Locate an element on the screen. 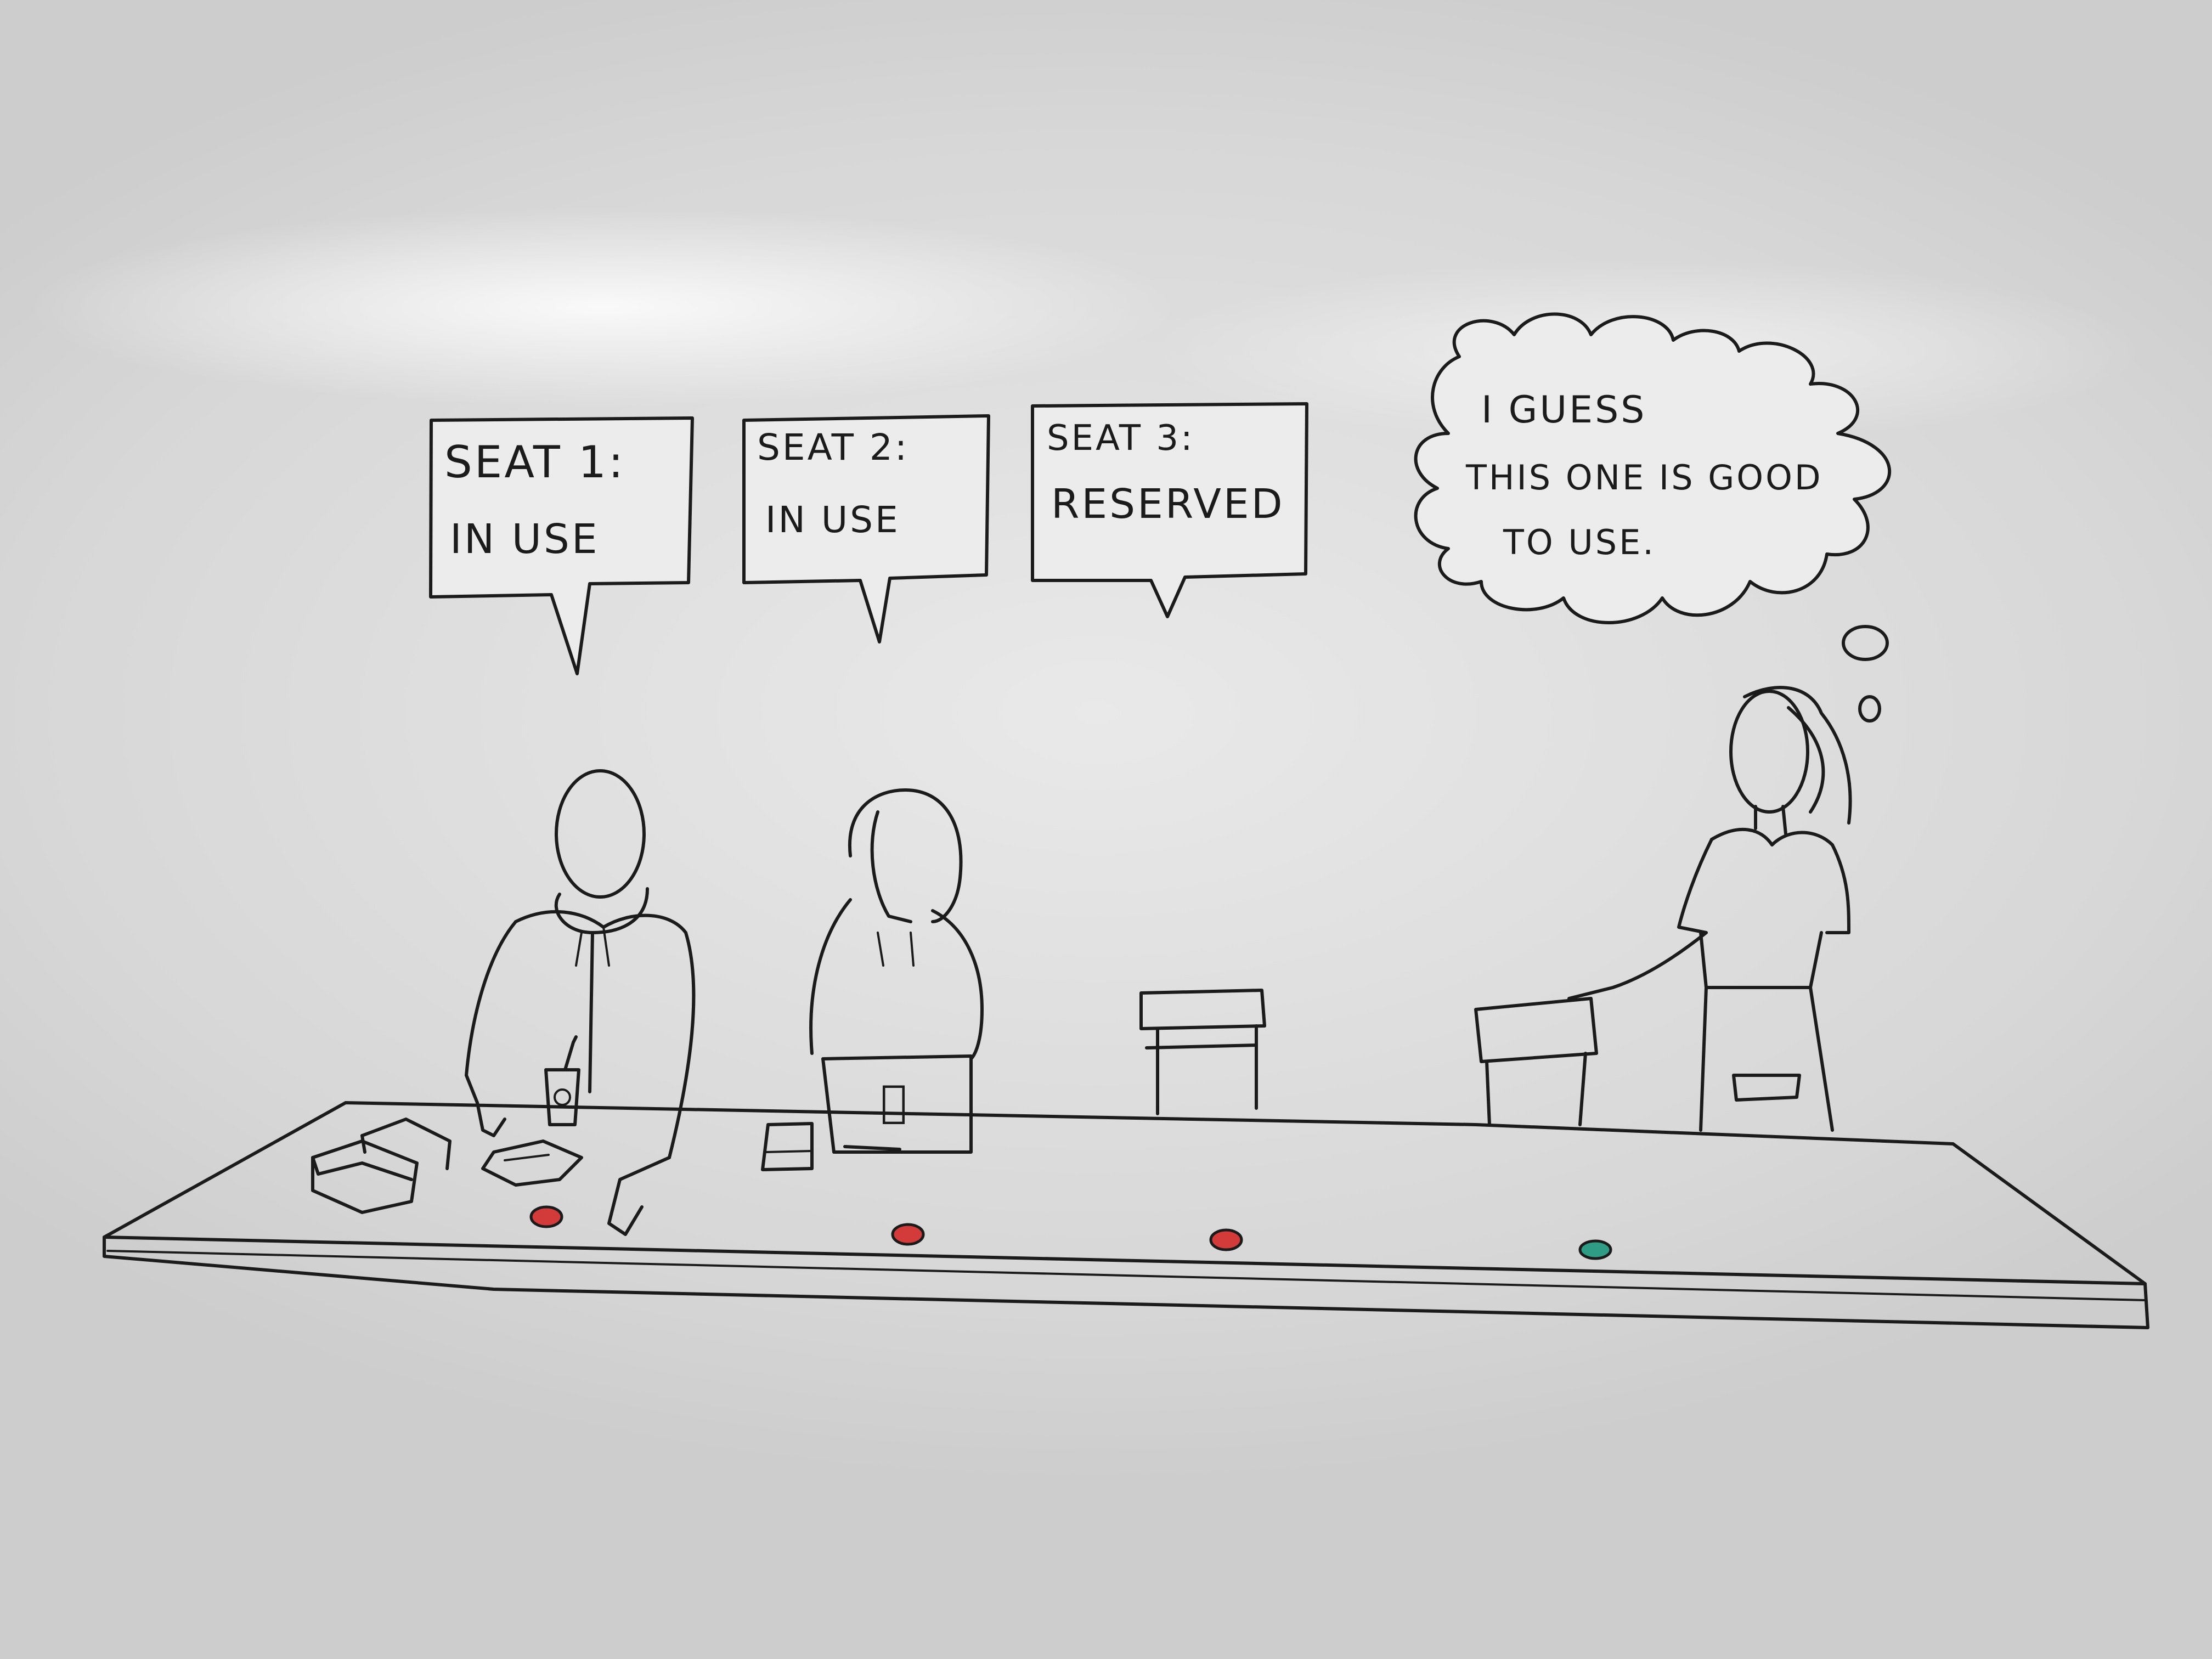 This screenshot has height=1659, width=2212. speech-bubble-seat-1: SEAT 1: IN USE is located at coordinates (561, 545).